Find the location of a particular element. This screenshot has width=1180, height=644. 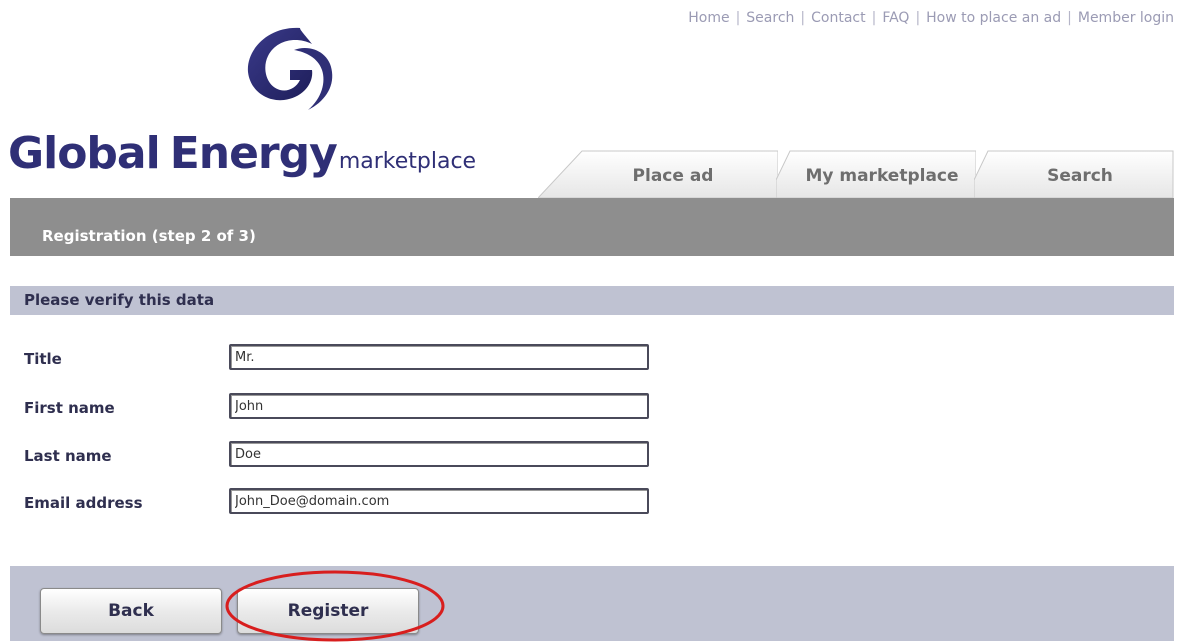

tab-place-ad: Place ad is located at coordinates (658, 174).